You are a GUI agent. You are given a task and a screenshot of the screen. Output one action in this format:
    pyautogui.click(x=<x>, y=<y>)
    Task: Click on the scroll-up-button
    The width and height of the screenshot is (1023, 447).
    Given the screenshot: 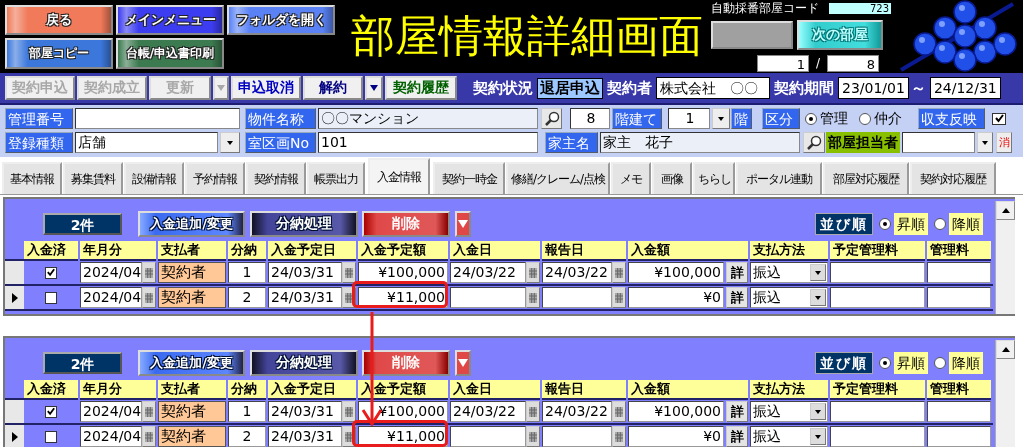 What is the action you would take?
    pyautogui.click(x=1005, y=210)
    